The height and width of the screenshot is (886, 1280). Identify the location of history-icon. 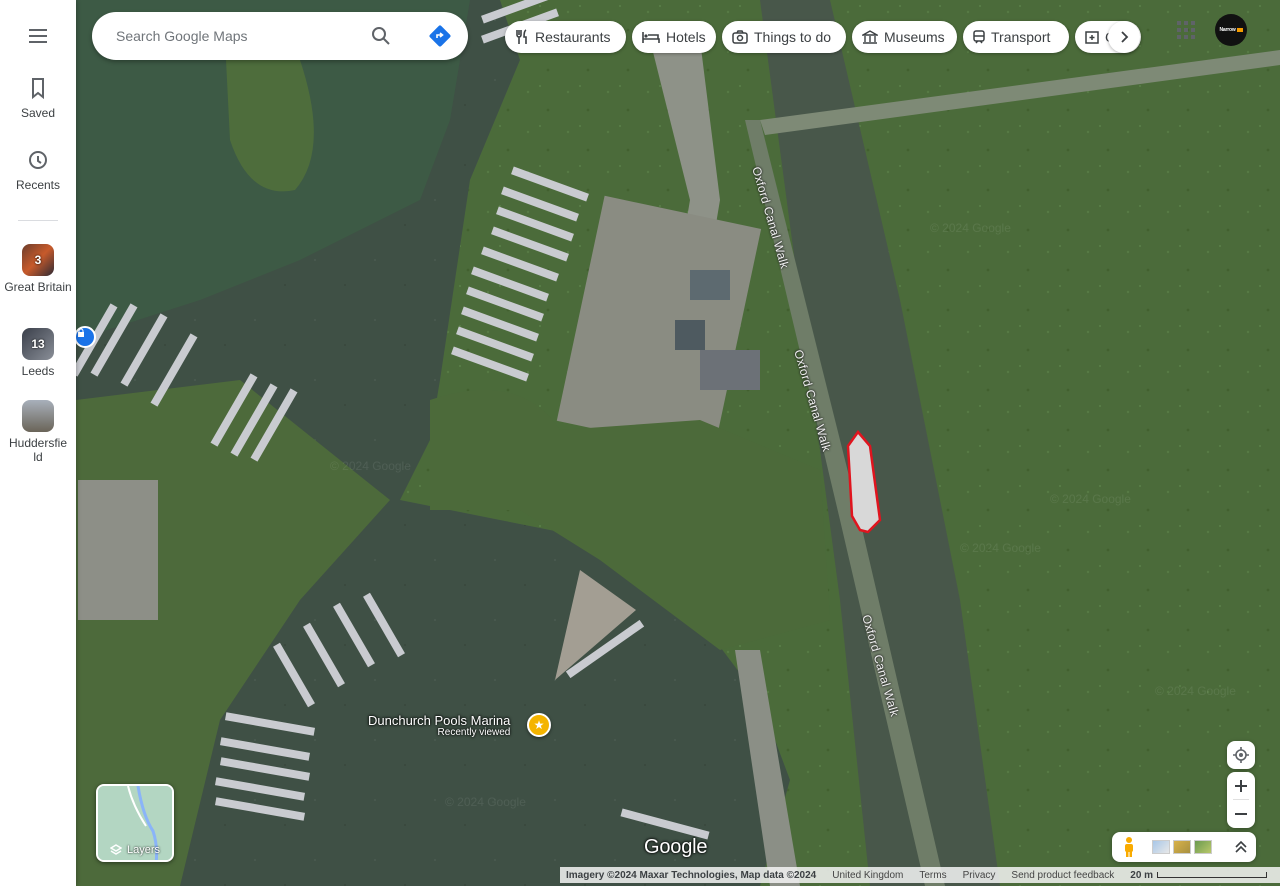
(38, 160).